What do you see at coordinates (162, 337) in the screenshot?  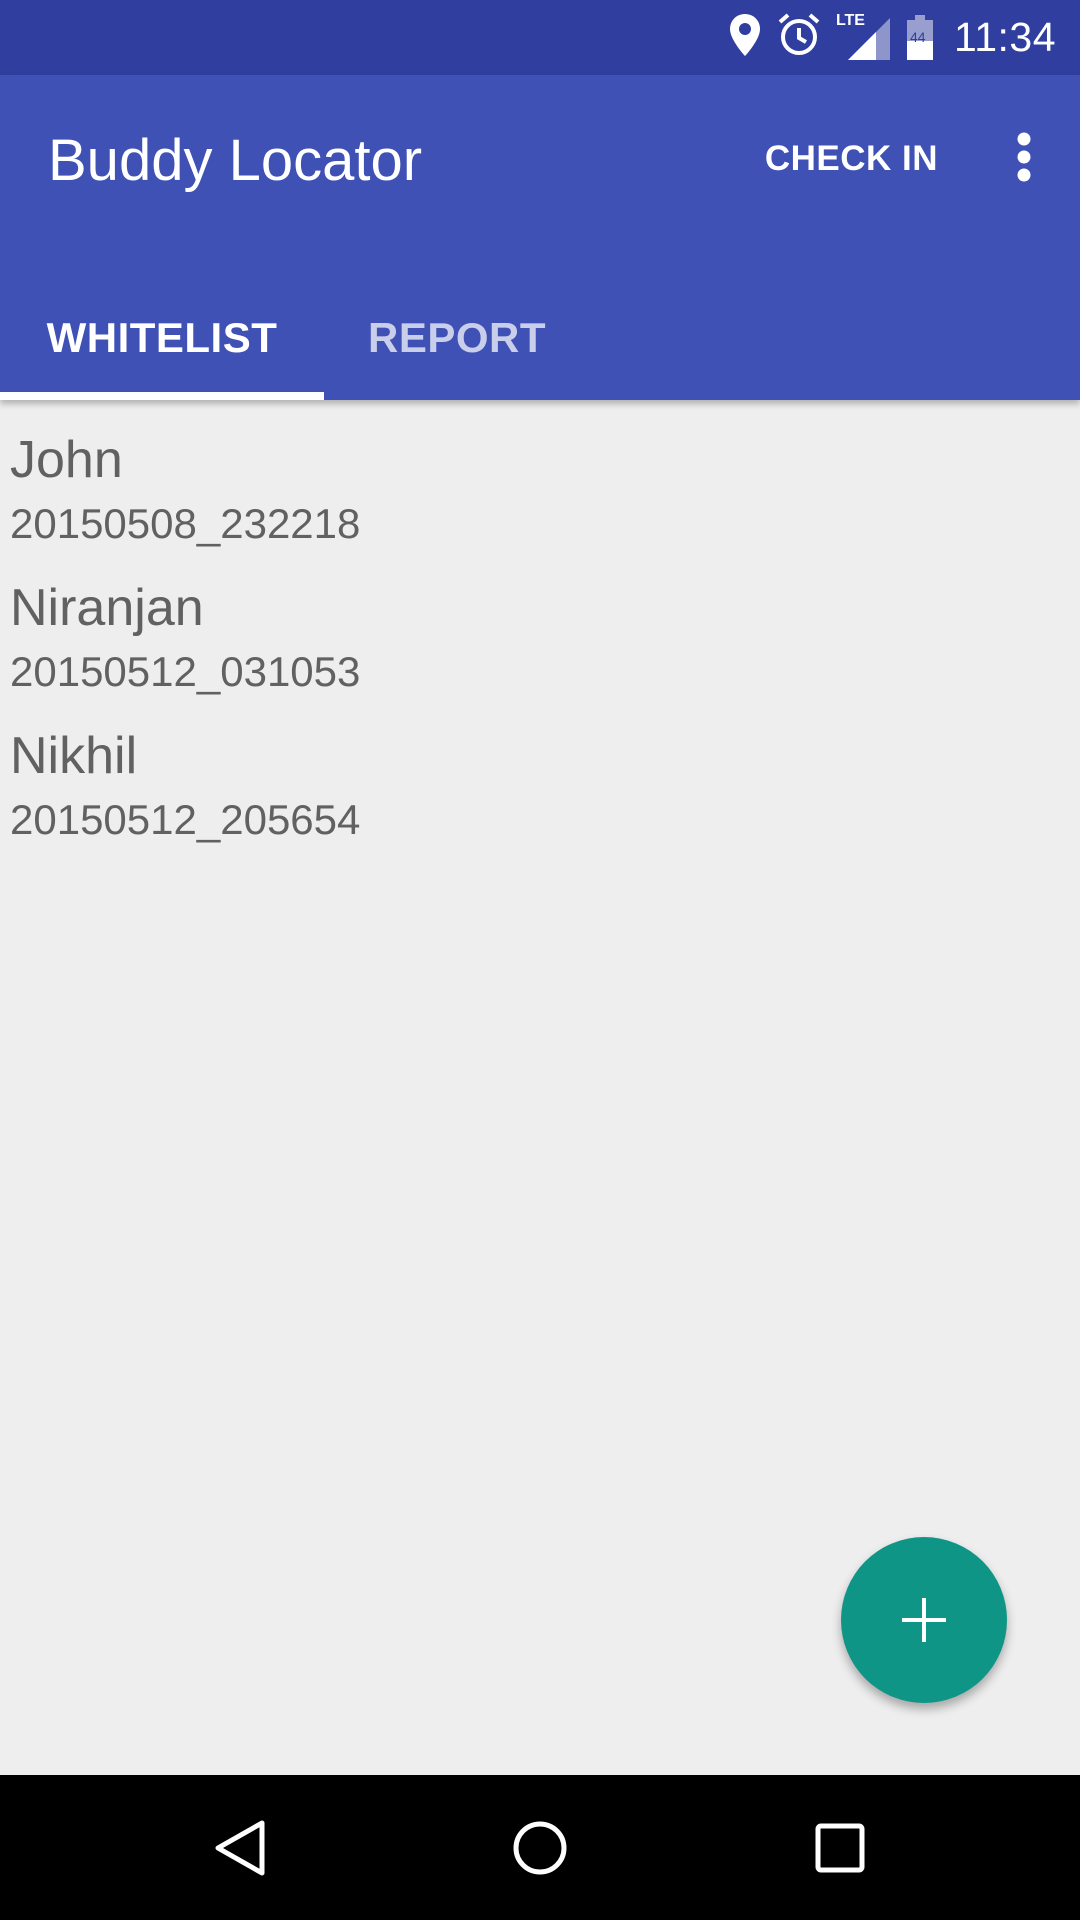 I see `tab-whitelist: WHITELIST` at bounding box center [162, 337].